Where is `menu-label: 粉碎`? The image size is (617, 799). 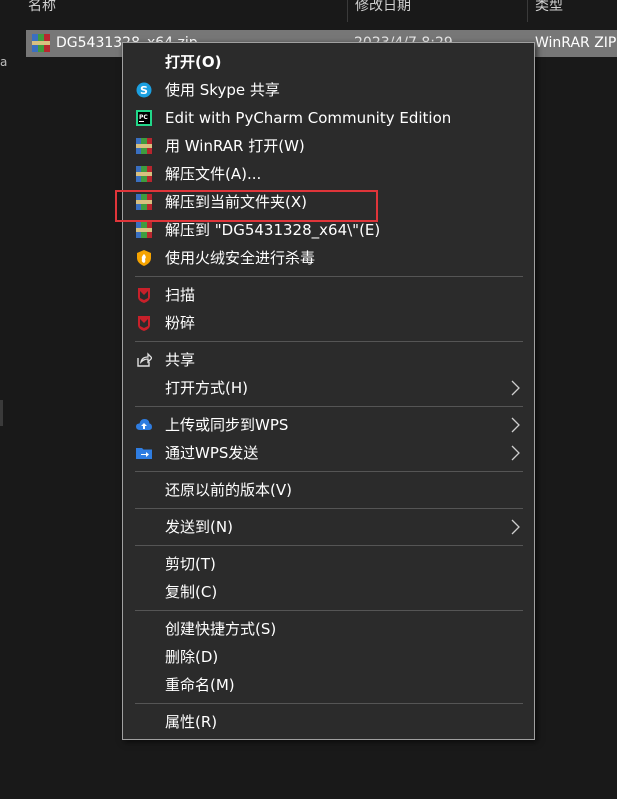 menu-label: 粉碎 is located at coordinates (180, 323).